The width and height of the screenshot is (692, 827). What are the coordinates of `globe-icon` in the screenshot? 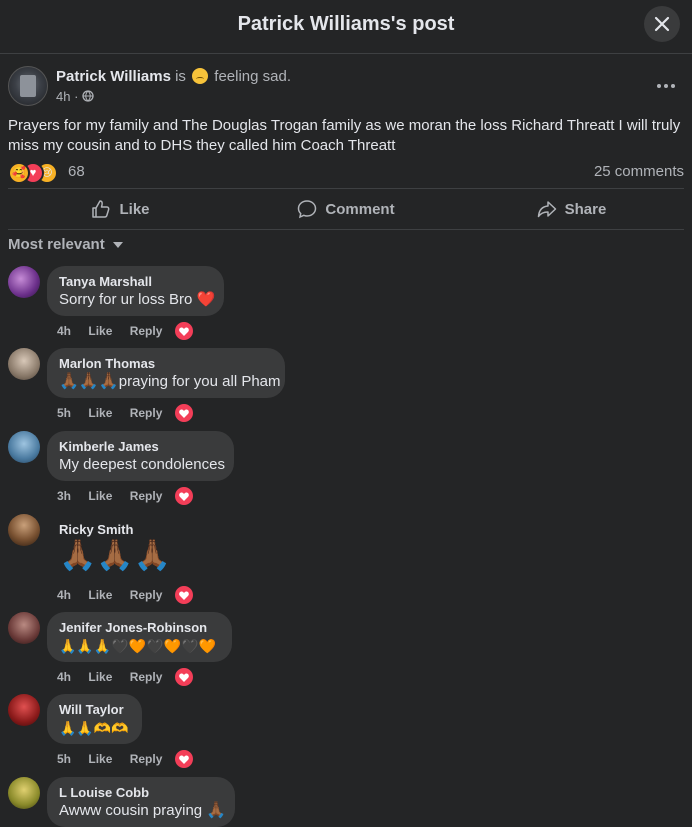 It's located at (88, 96).